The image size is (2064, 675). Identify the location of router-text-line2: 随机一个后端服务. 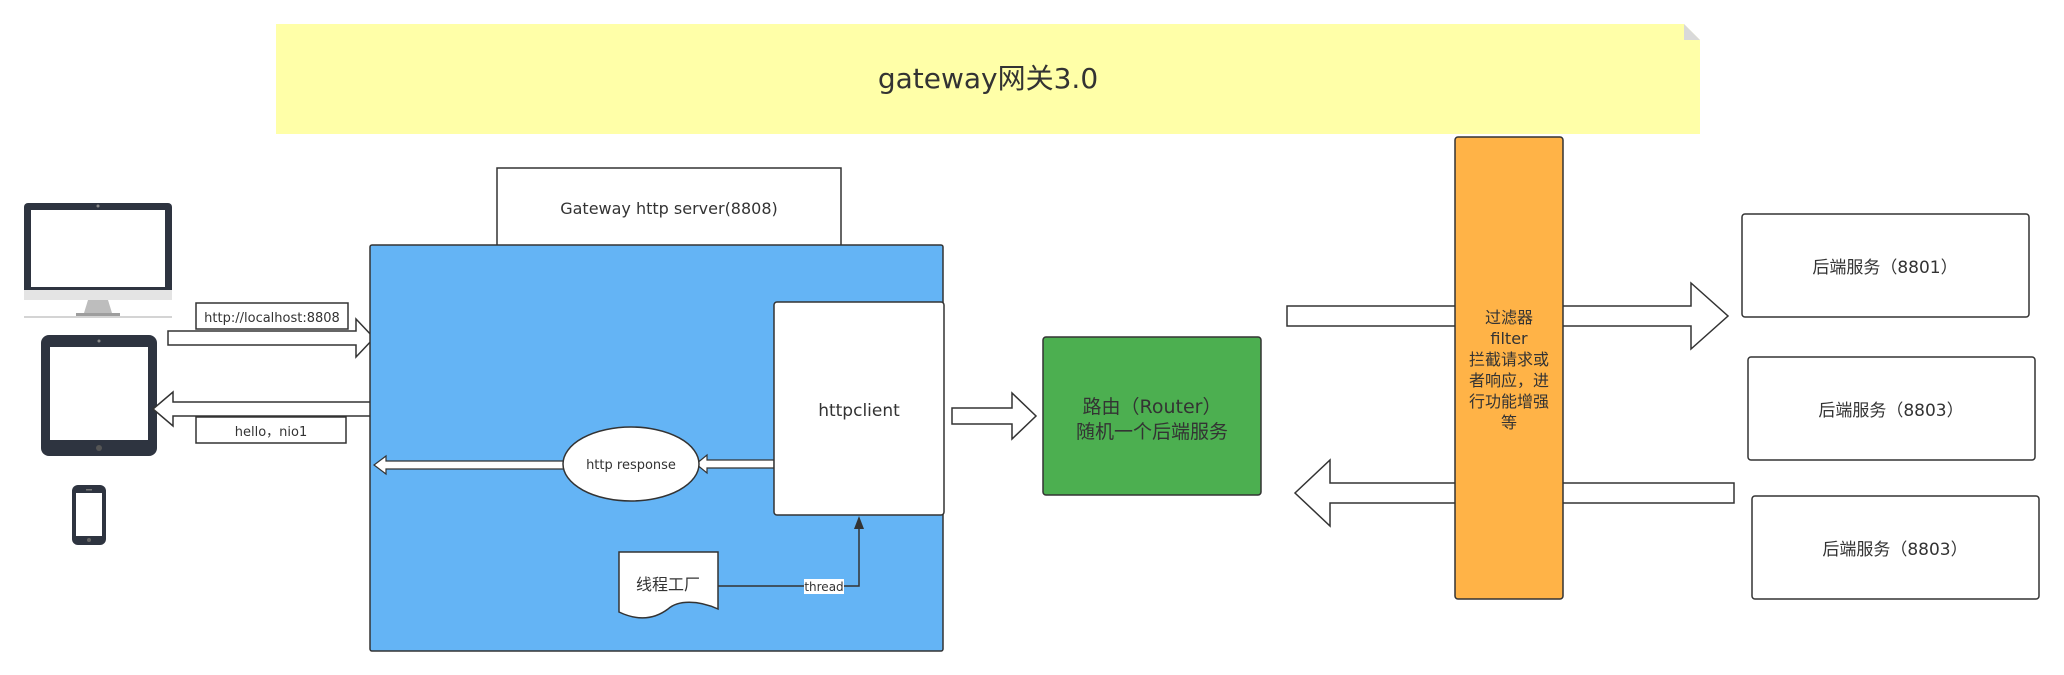
(1152, 432).